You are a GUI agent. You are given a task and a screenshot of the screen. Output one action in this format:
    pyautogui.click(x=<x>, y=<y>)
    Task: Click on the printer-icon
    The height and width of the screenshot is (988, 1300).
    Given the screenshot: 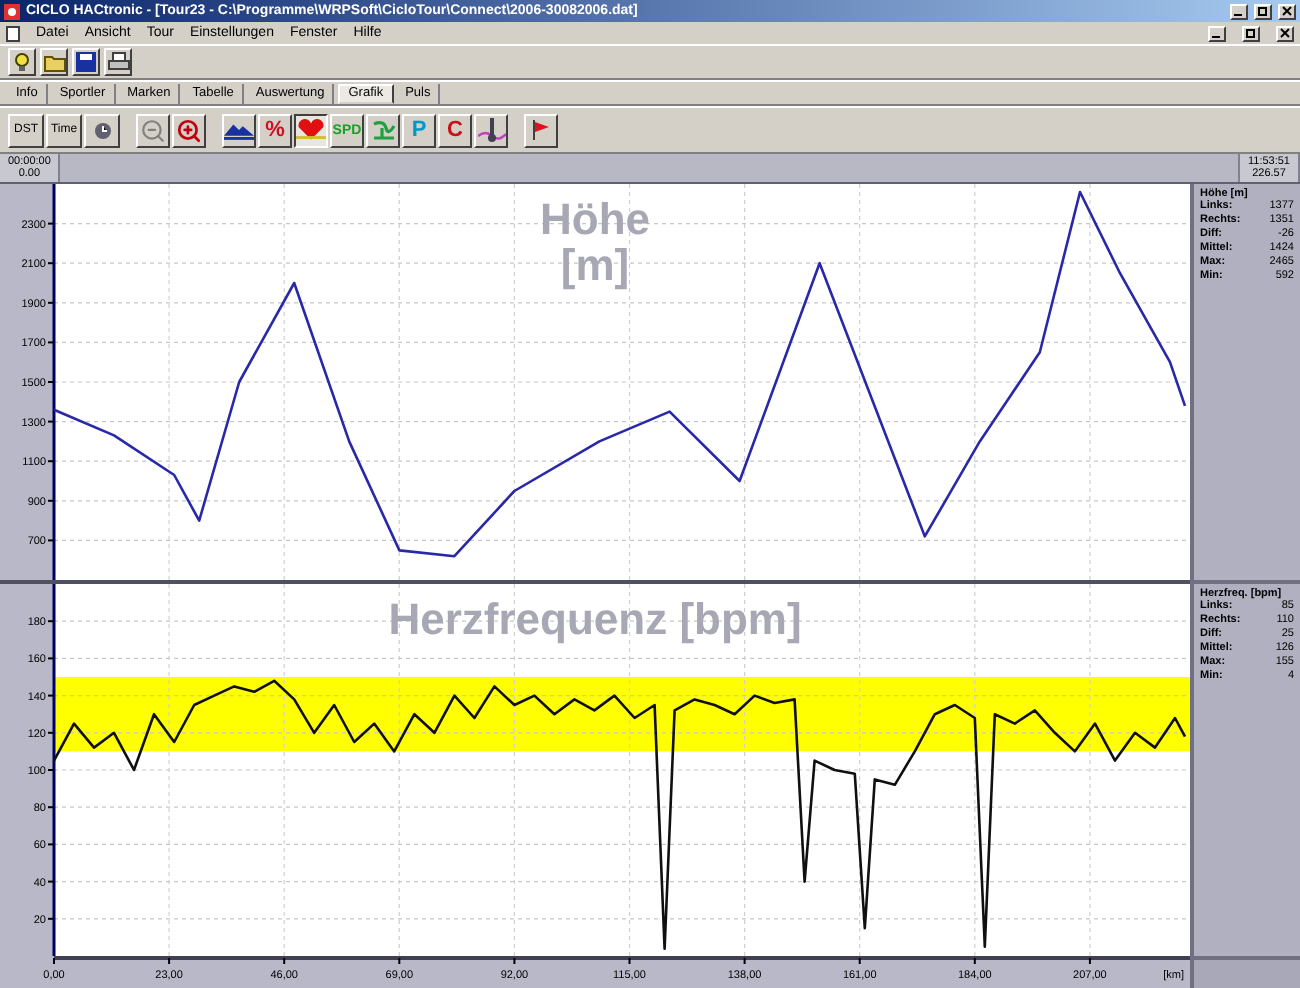 What is the action you would take?
    pyautogui.click(x=118, y=62)
    